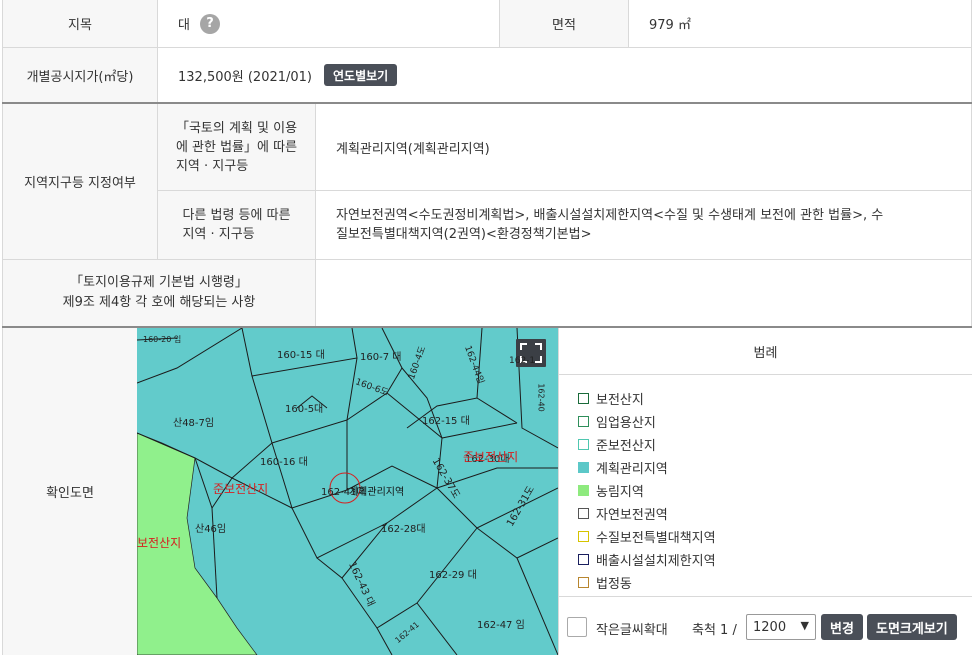 The height and width of the screenshot is (655, 975). I want to click on map-header: 확인도면, so click(70, 491).